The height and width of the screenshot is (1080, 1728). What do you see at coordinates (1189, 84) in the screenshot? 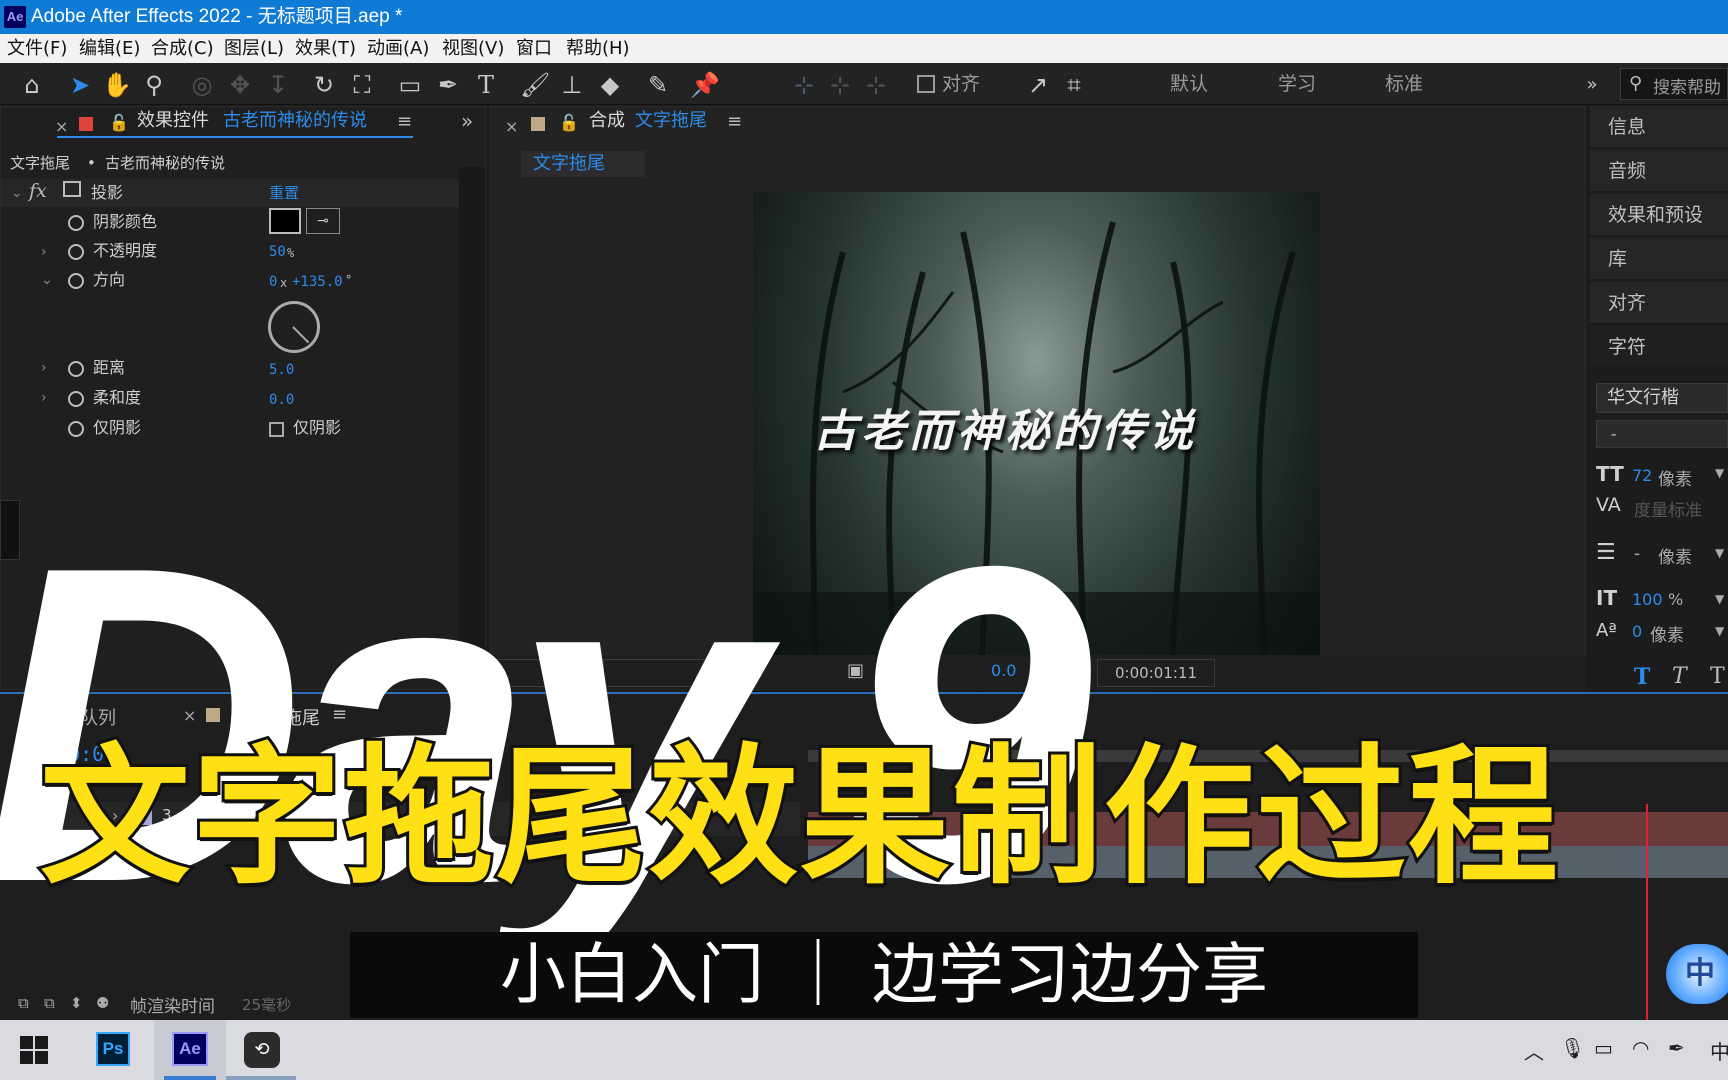
I see `workspace-default: 默认` at bounding box center [1189, 84].